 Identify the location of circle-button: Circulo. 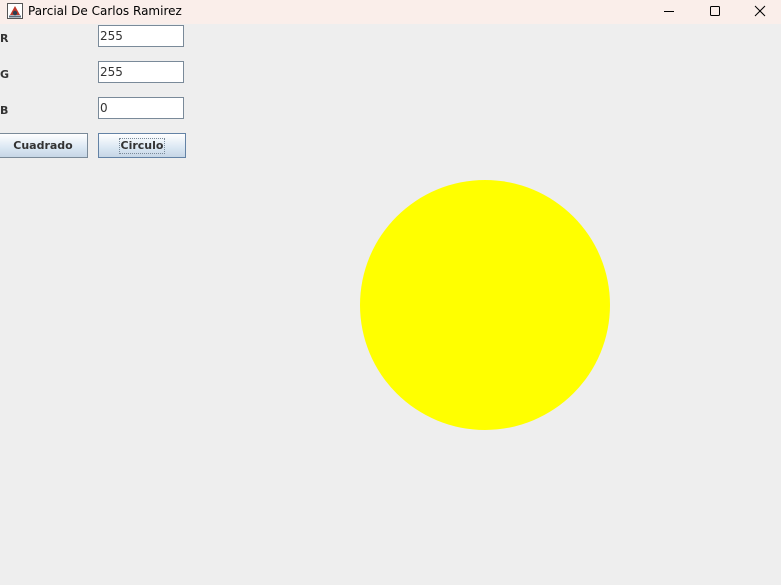
(142, 145).